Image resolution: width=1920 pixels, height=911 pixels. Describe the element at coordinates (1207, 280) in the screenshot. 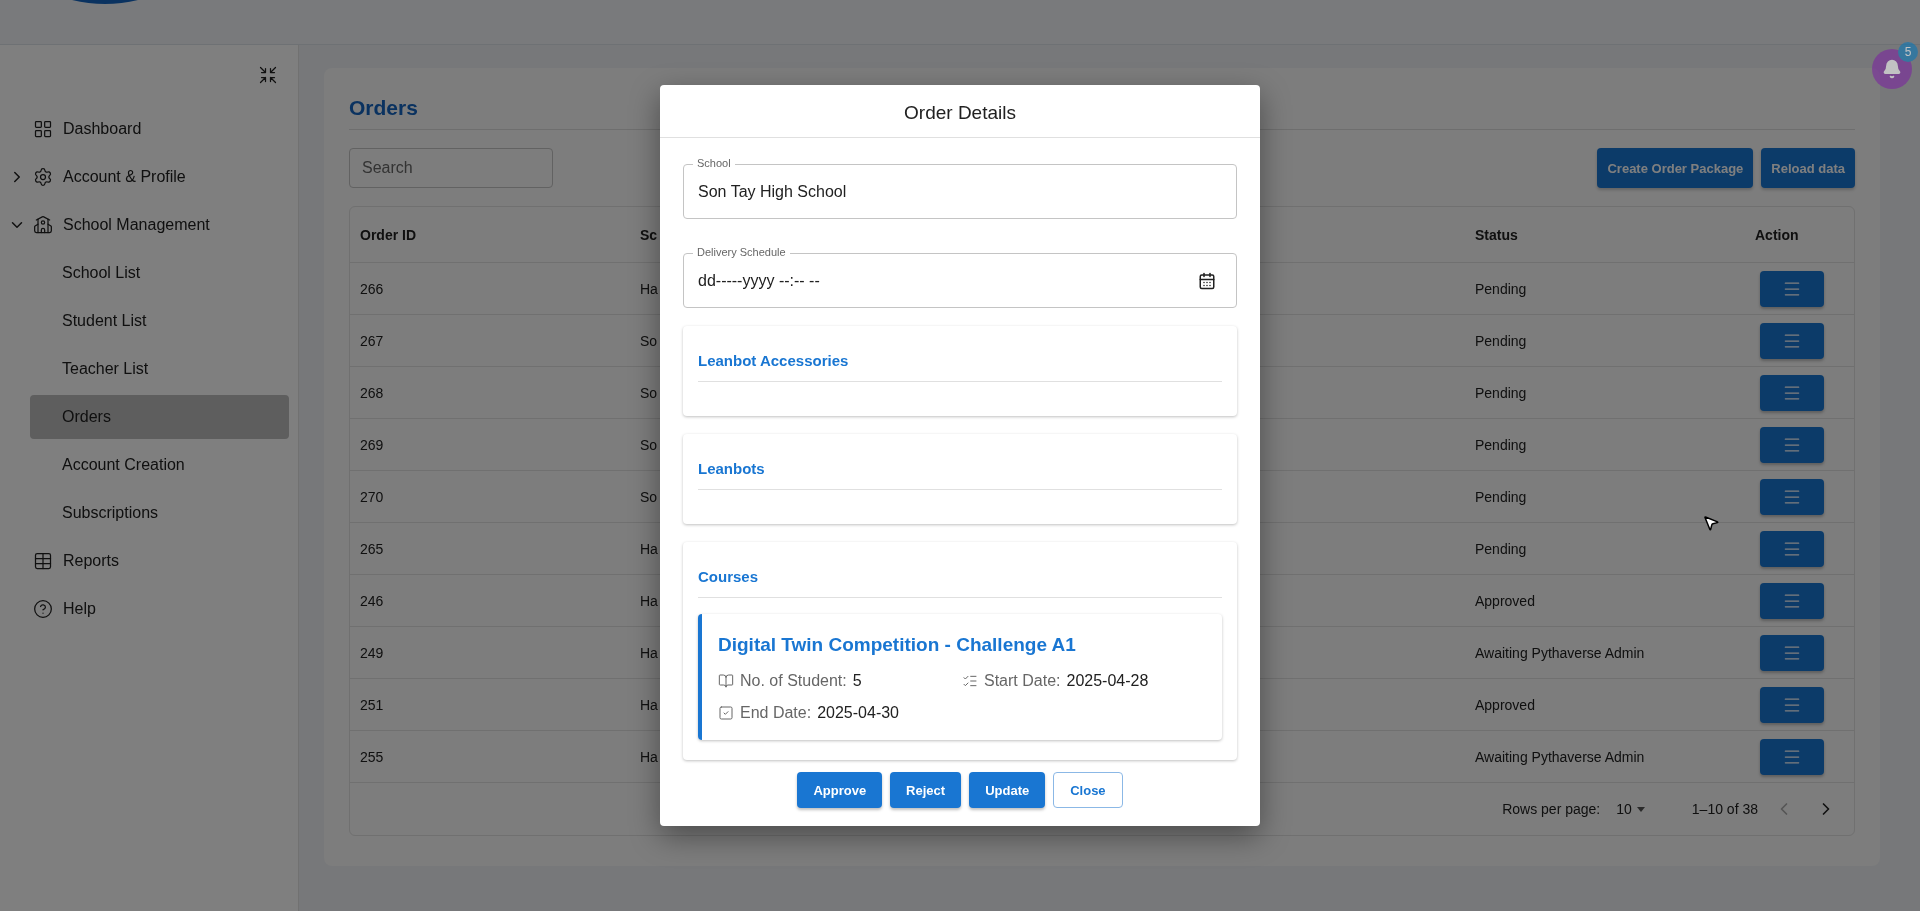

I see `calendar-icon` at that location.